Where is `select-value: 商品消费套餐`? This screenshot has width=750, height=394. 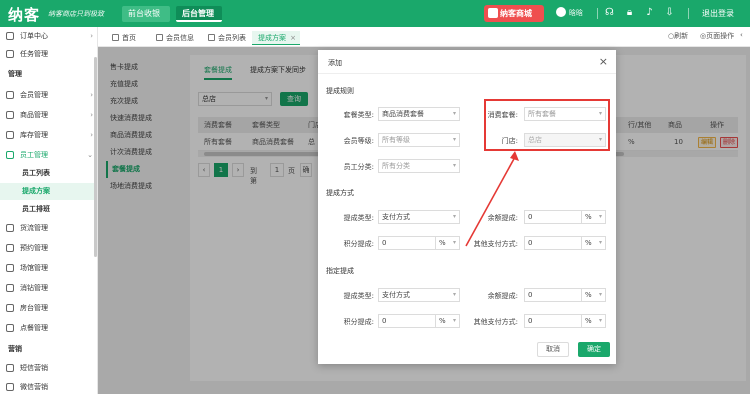 select-value: 商品消费套餐 is located at coordinates (403, 114).